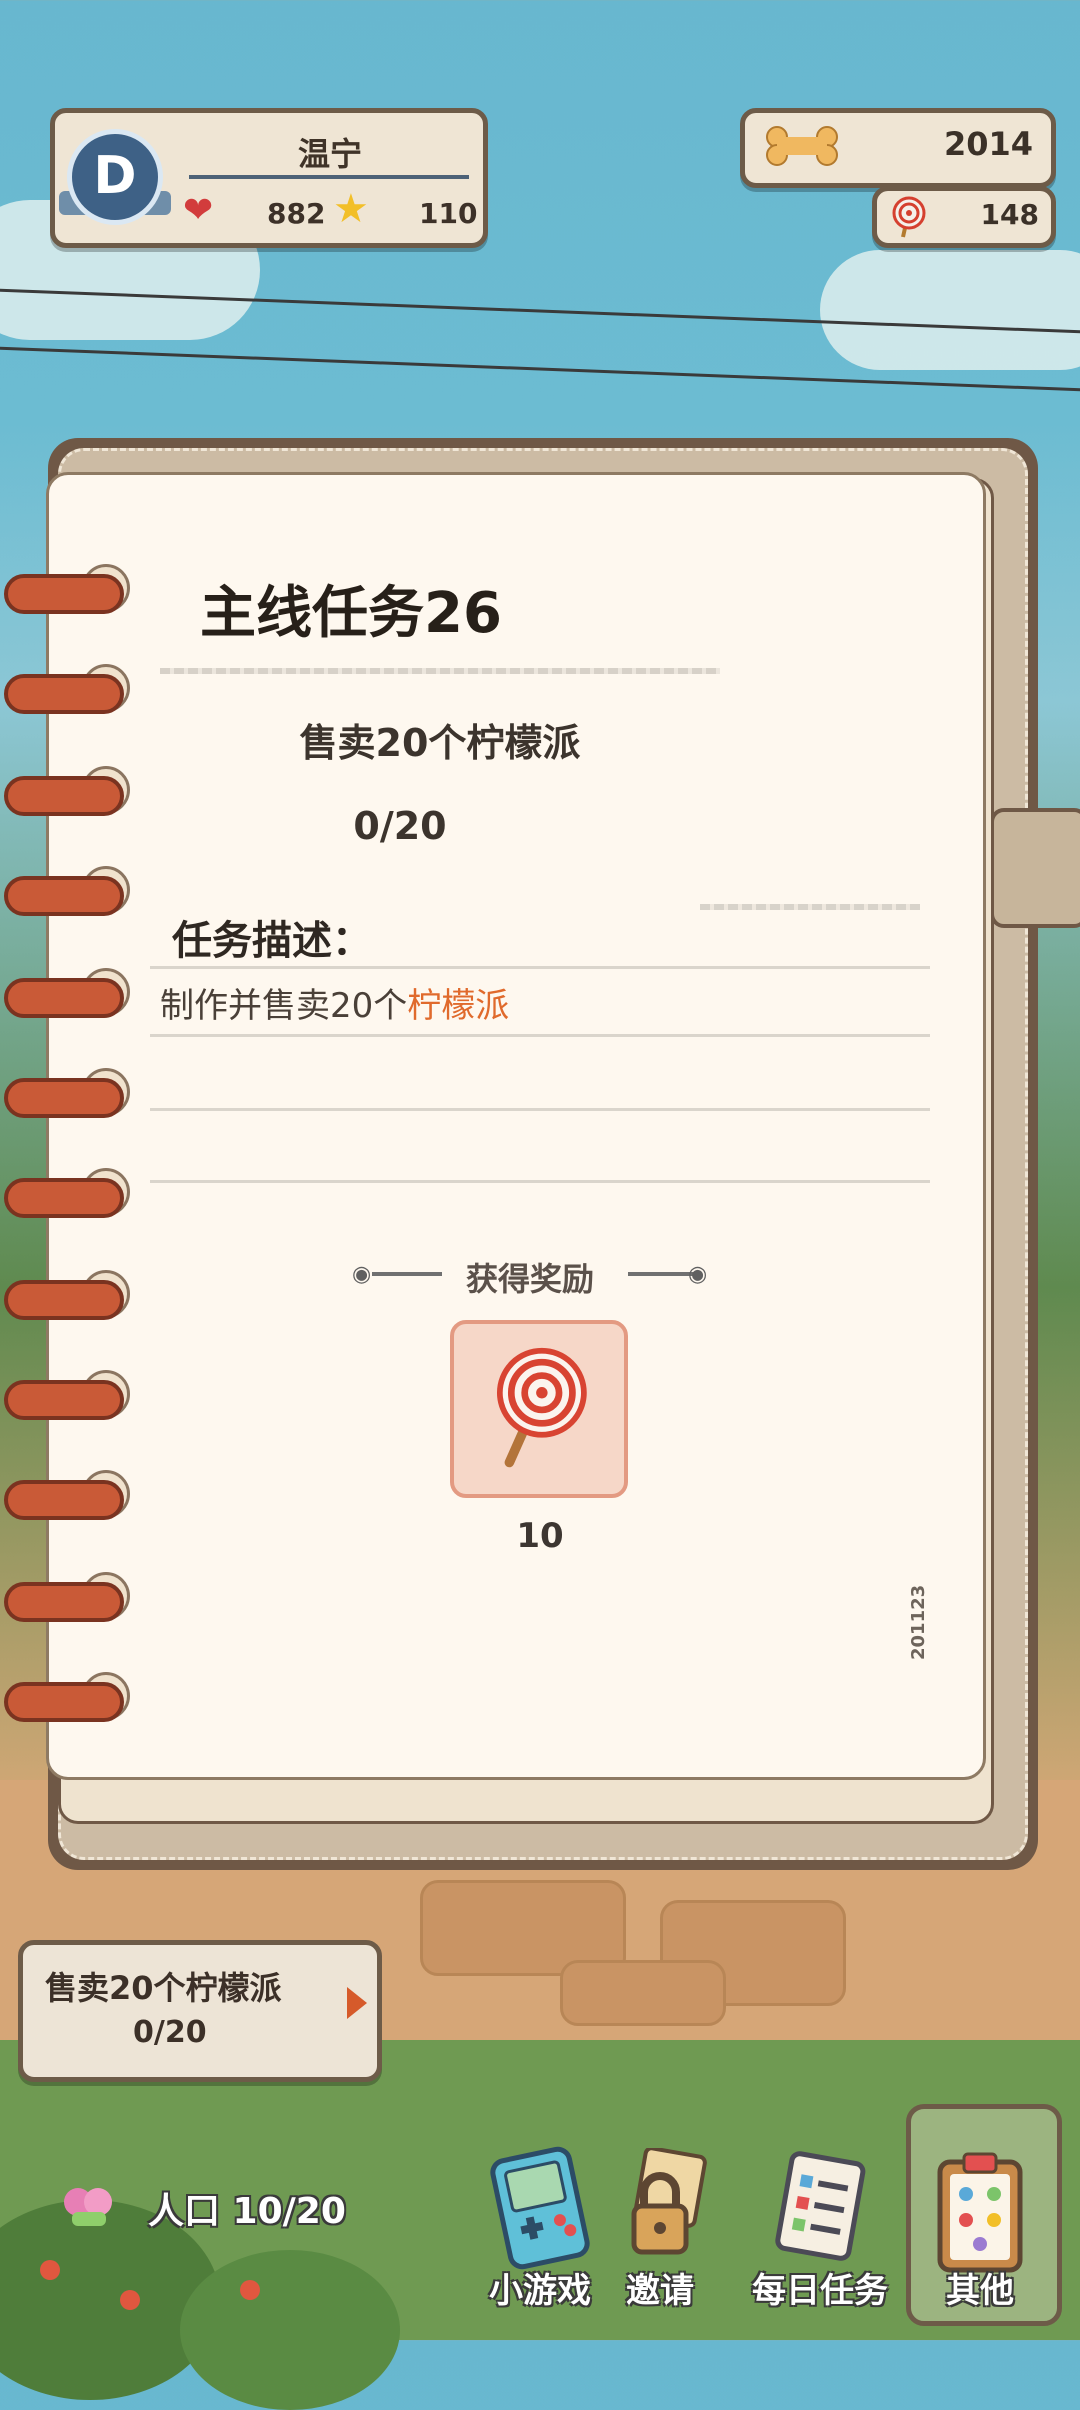 Image resolution: width=1080 pixels, height=2410 pixels. What do you see at coordinates (247, 2211) in the screenshot?
I see `population-text: 人口 10/20` at bounding box center [247, 2211].